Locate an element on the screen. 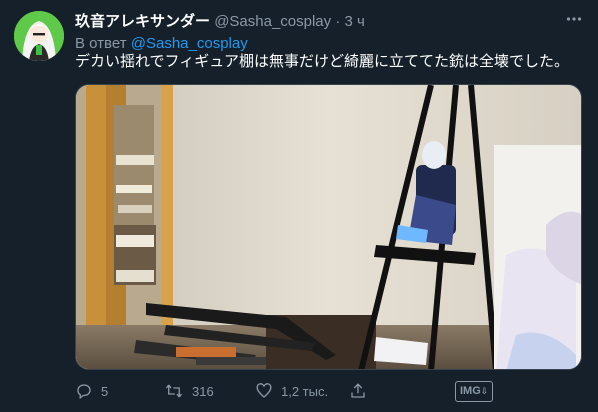 The width and height of the screenshot is (598, 412). reply-context: В ответ @Sasha_cosplay is located at coordinates (161, 44).